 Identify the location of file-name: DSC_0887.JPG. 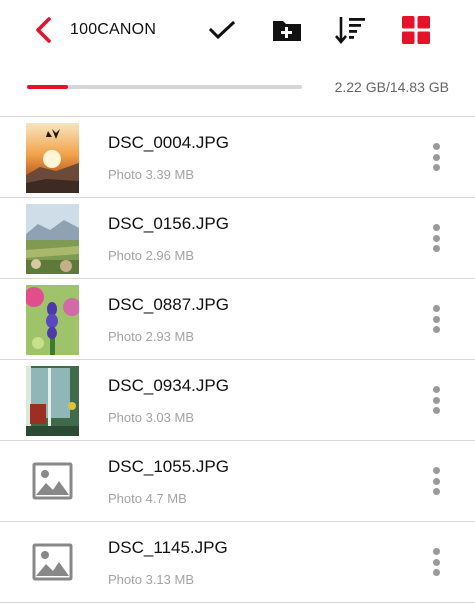
(168, 304).